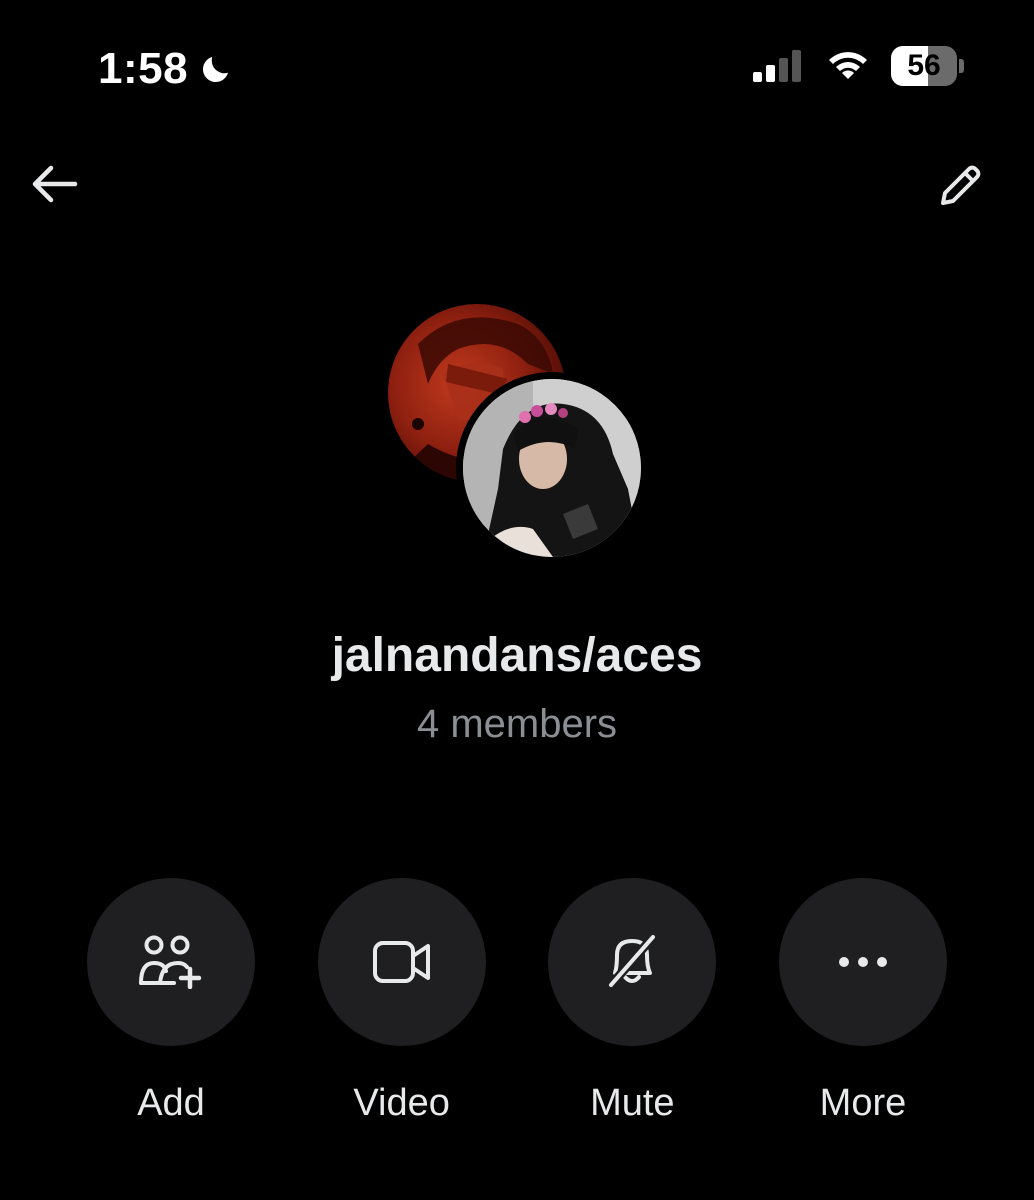 This screenshot has height=1200, width=1034. I want to click on status-indicators: 56, so click(858, 66).